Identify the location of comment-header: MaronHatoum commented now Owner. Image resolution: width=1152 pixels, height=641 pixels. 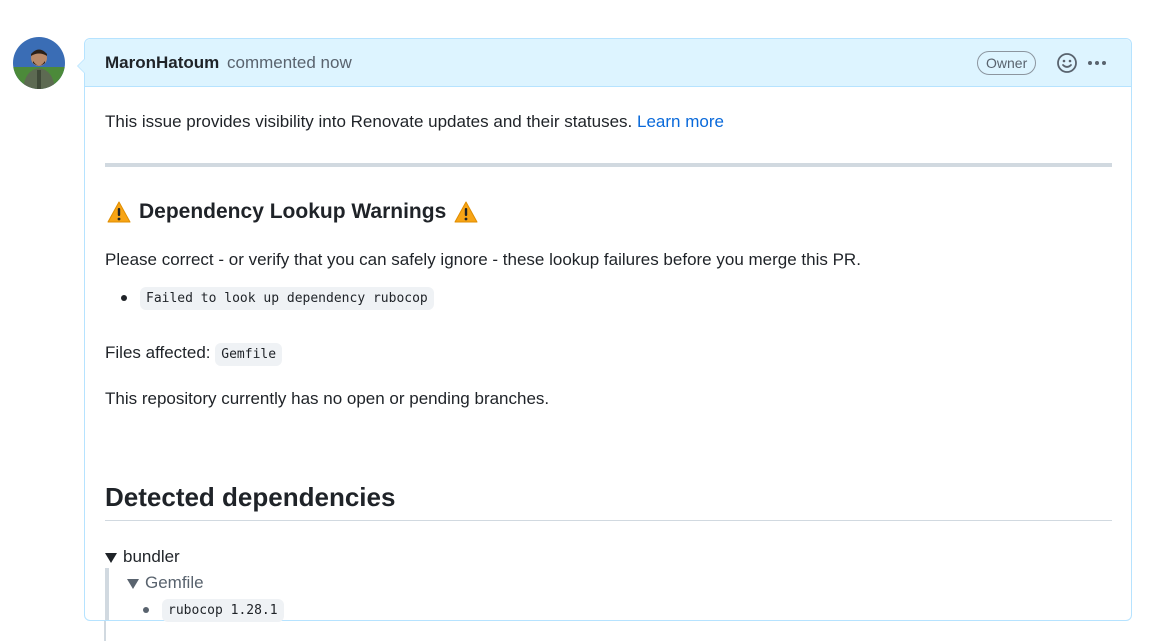
(608, 63).